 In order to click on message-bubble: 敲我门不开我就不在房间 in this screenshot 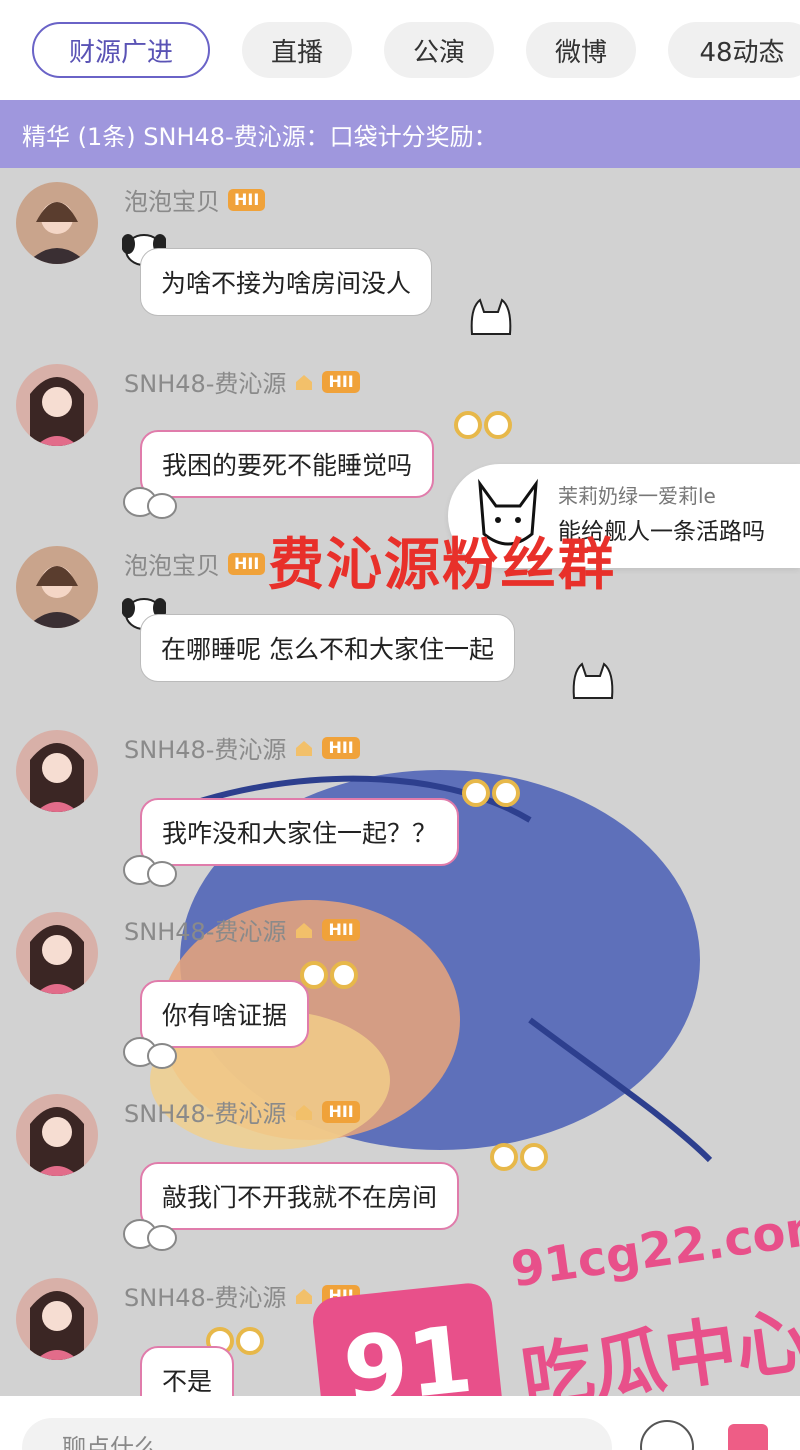, I will do `click(300, 1196)`.